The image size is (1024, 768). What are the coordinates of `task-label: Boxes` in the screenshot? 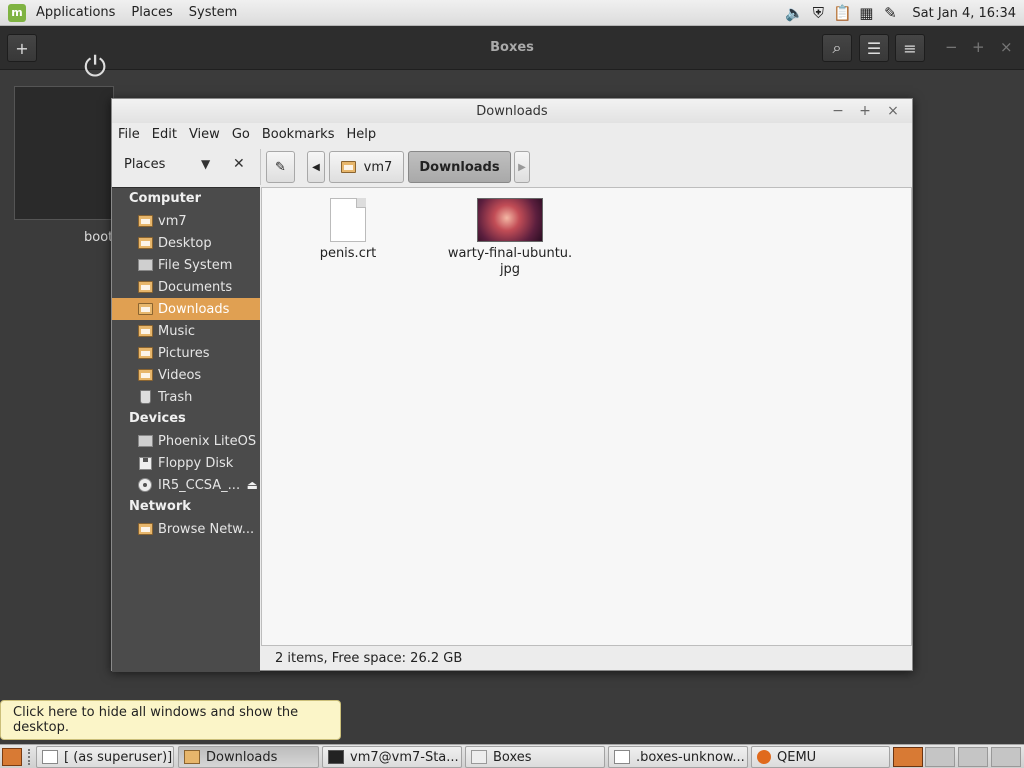 It's located at (512, 757).